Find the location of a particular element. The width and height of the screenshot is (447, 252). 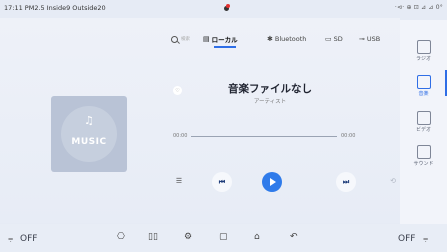

sound-icon is located at coordinates (423, 152).